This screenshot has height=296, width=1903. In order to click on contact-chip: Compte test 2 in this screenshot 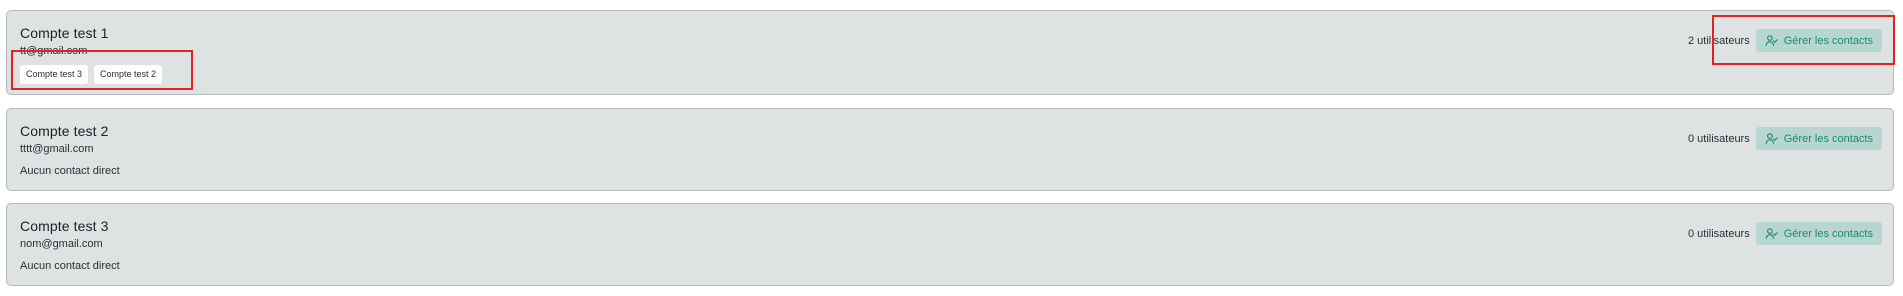, I will do `click(128, 74)`.